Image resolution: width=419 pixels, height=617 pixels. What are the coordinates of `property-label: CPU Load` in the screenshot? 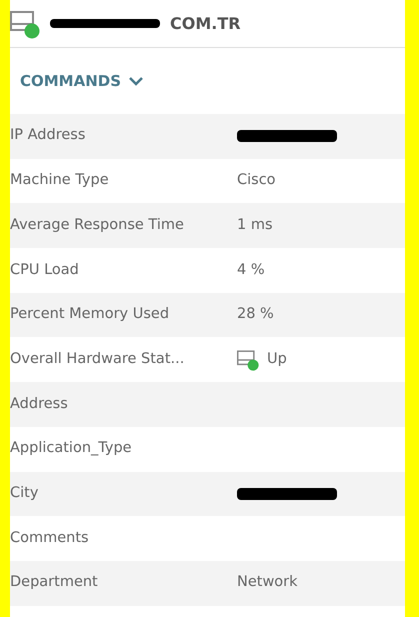 It's located at (45, 270).